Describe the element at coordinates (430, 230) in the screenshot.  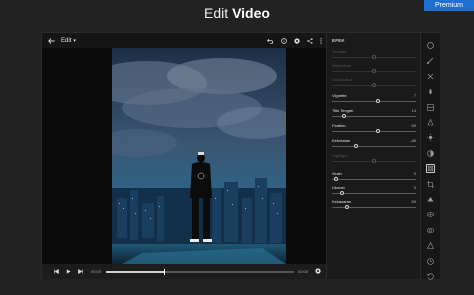
I see `filter-icon` at that location.